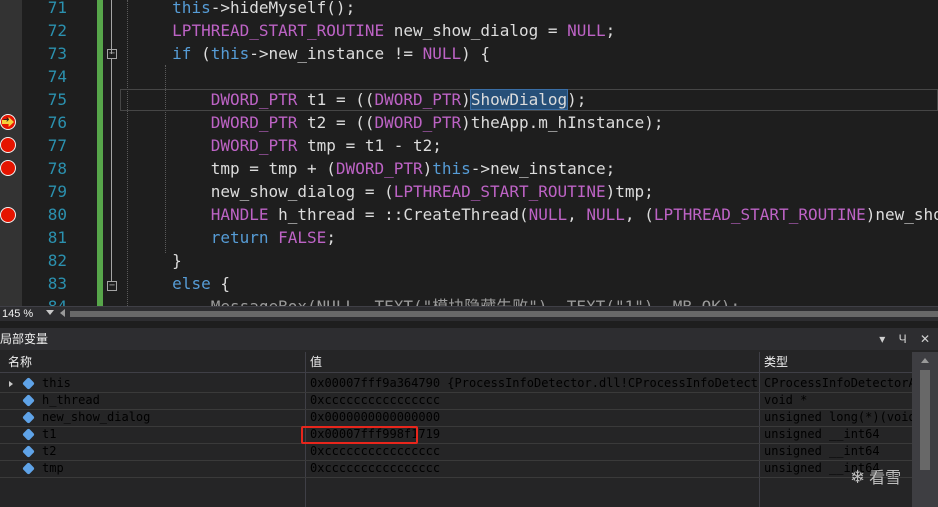  Describe the element at coordinates (903, 339) in the screenshot. I see `pin-icon: Ч` at that location.